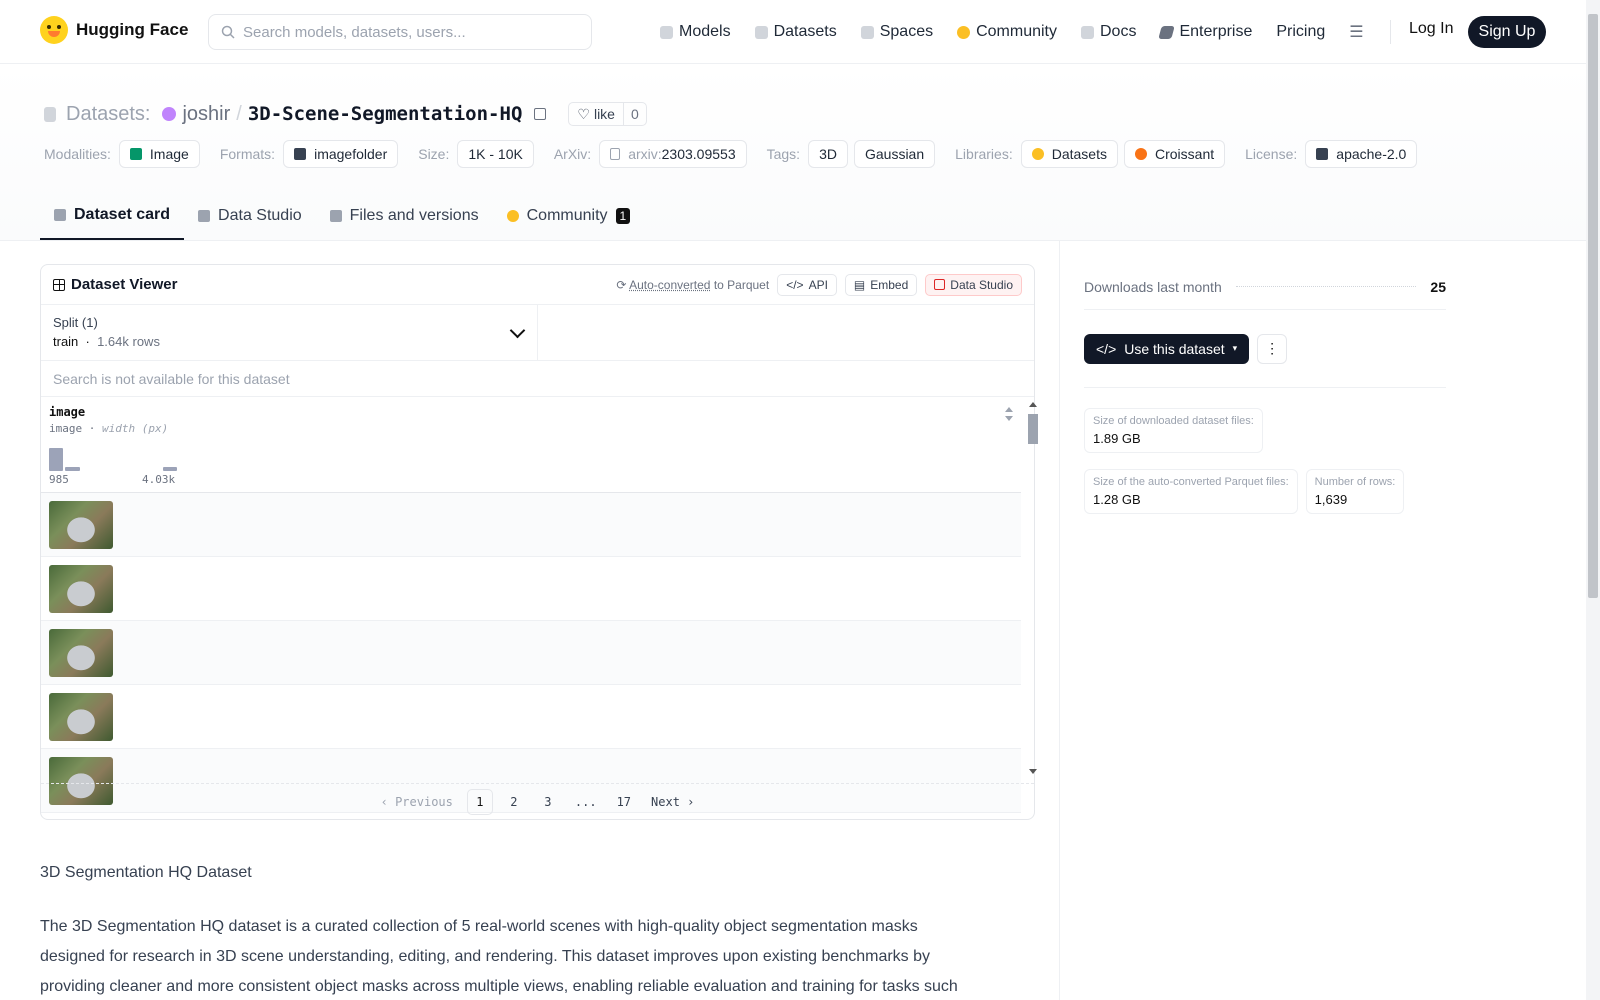 The width and height of the screenshot is (1600, 1000). Describe the element at coordinates (146, 872) in the screenshot. I see `card-heading: 3D Segmentation HQ Dataset` at that location.